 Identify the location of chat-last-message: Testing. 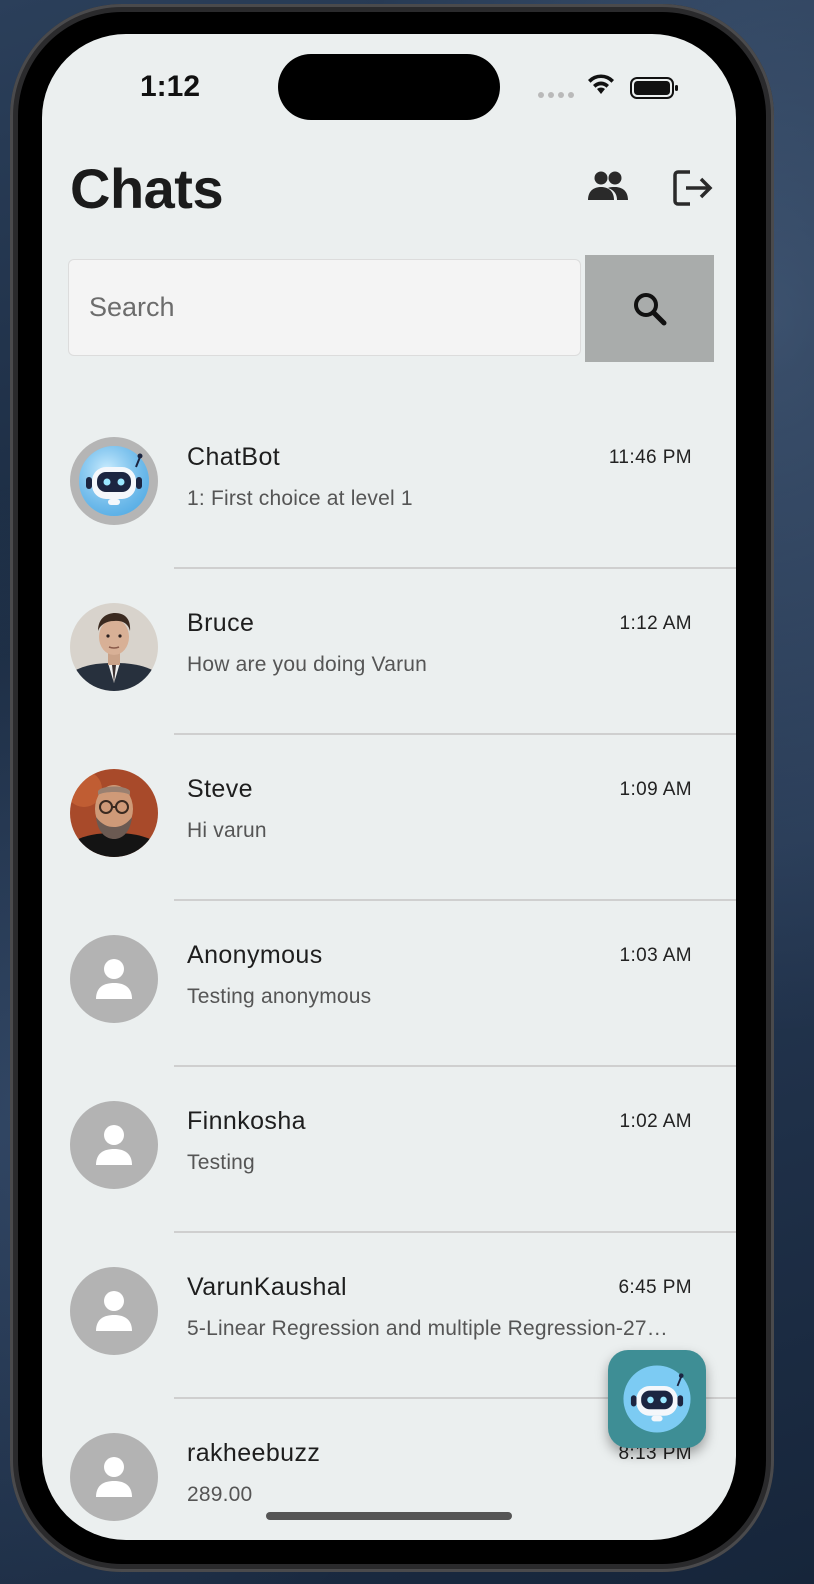
(221, 1162).